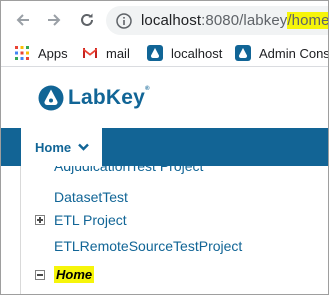 This screenshot has height=295, width=329. I want to click on reload-button, so click(87, 20).